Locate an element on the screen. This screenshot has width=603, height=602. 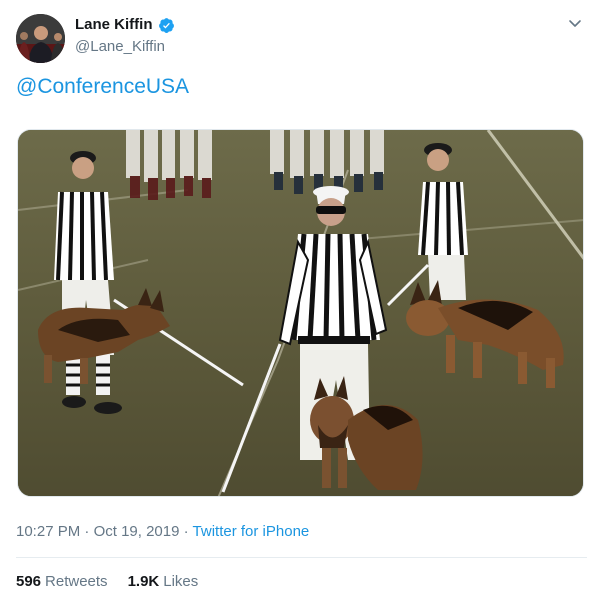
tweet-date: Oct 19, 2019 is located at coordinates (137, 531).